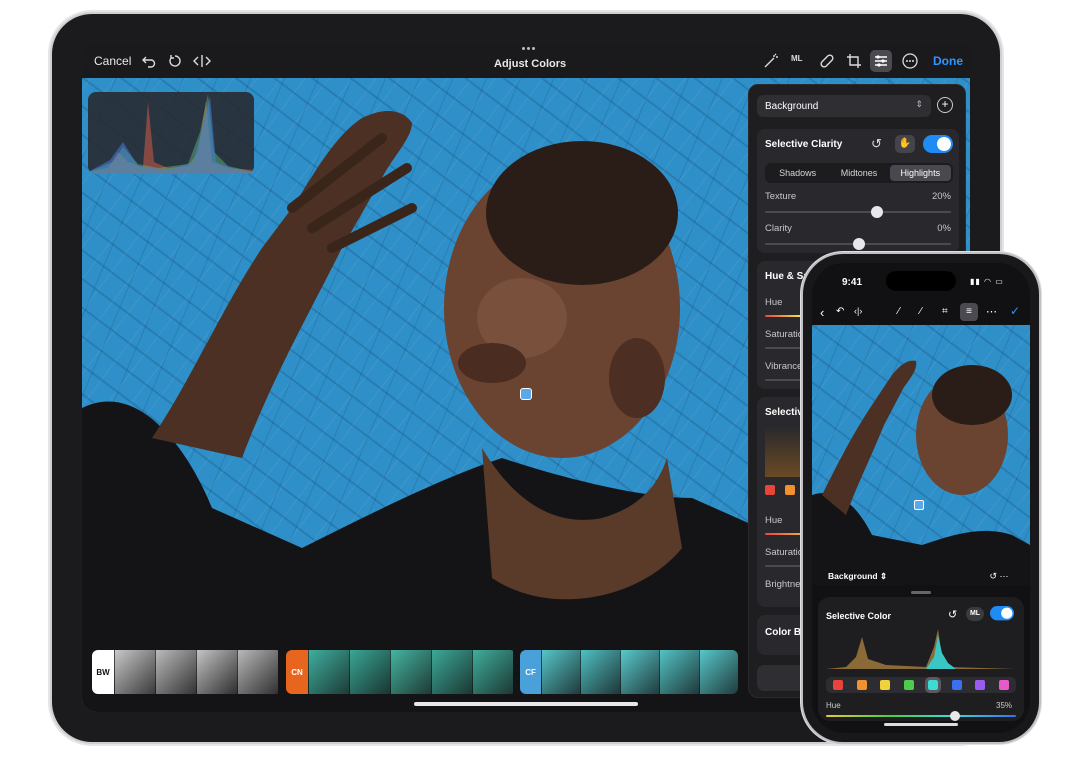  Describe the element at coordinates (919, 104) in the screenshot. I see `chevron-updown-icon: ⇕` at that location.